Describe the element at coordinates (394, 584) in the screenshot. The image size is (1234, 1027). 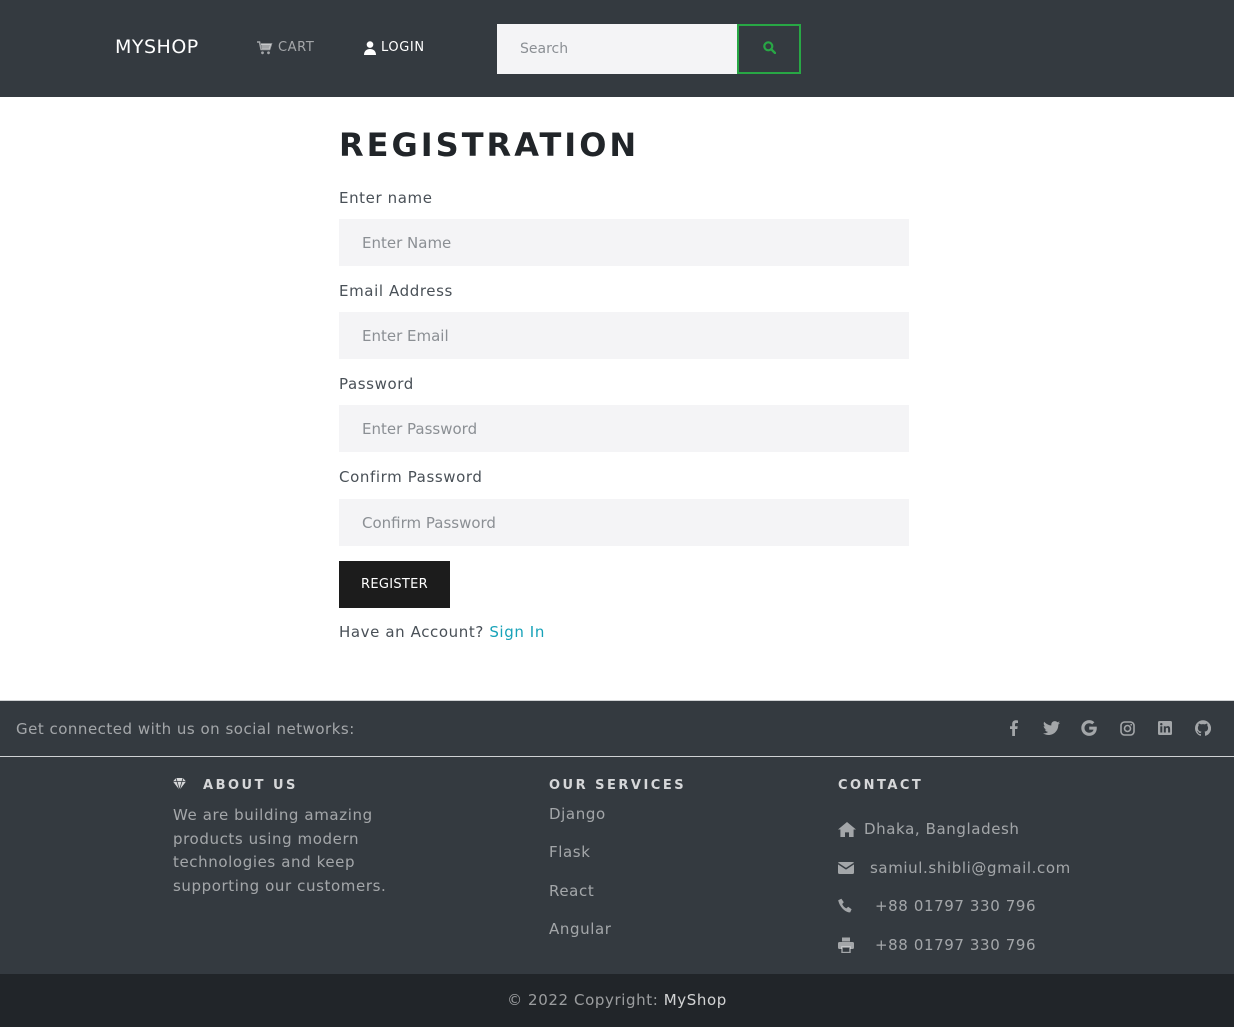
I see `register-button: REGISTER` at that location.